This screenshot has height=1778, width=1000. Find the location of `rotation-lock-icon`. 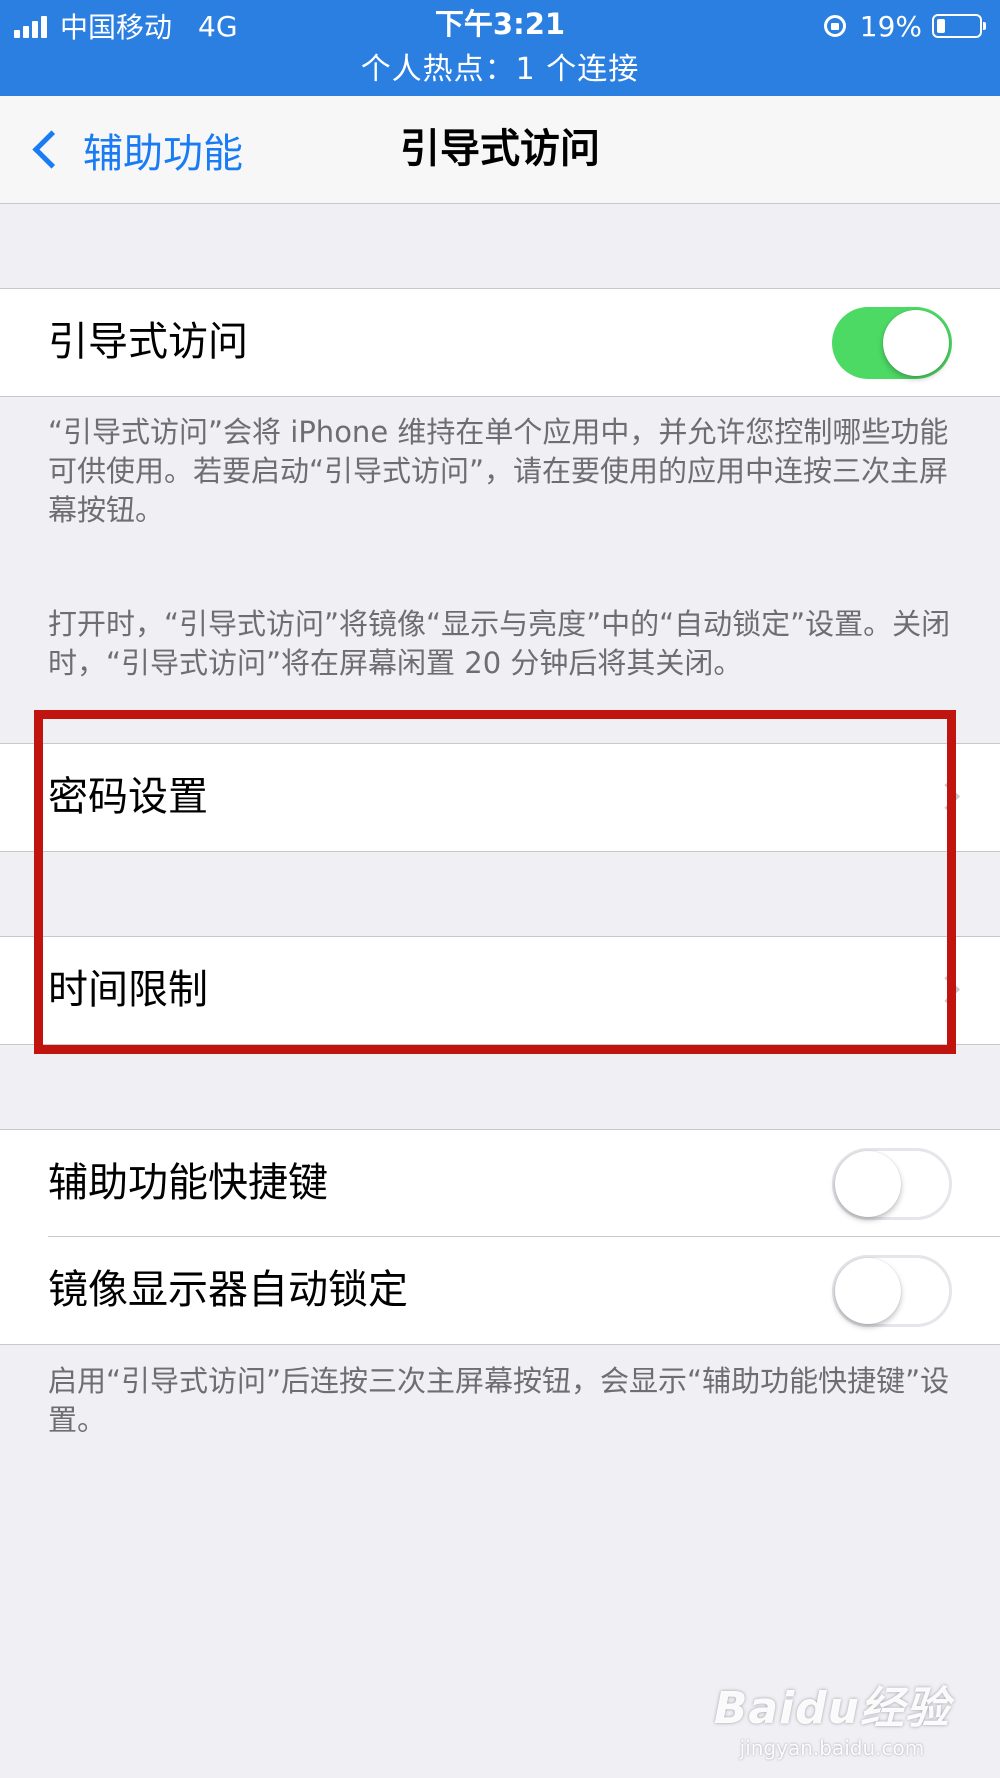

rotation-lock-icon is located at coordinates (834, 26).